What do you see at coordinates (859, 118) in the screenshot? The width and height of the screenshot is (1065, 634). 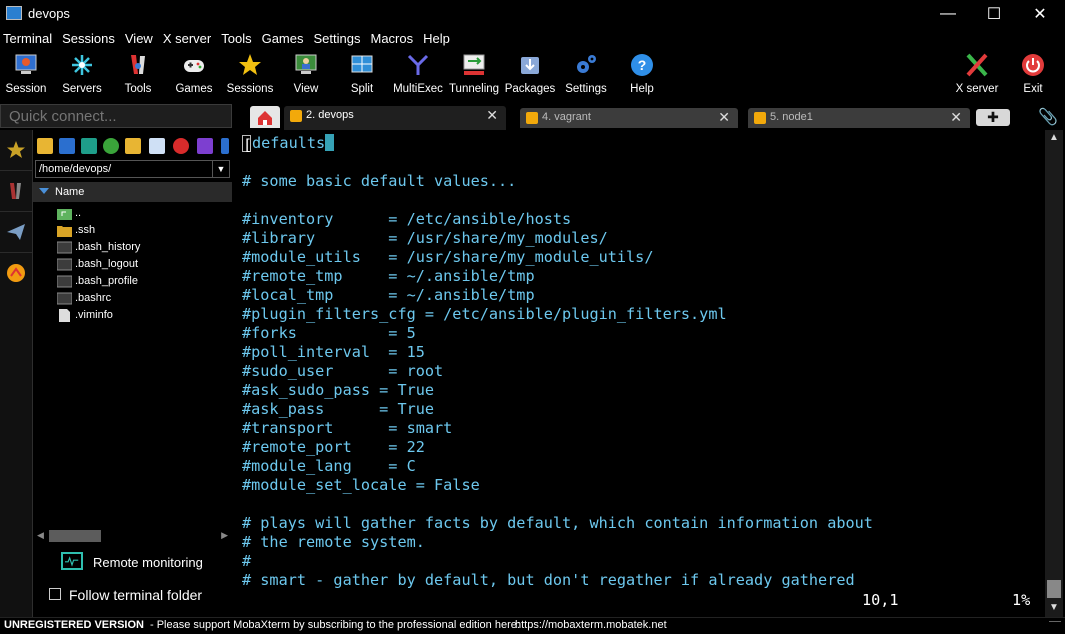 I see `tab-node1: 5. node1 ✕` at bounding box center [859, 118].